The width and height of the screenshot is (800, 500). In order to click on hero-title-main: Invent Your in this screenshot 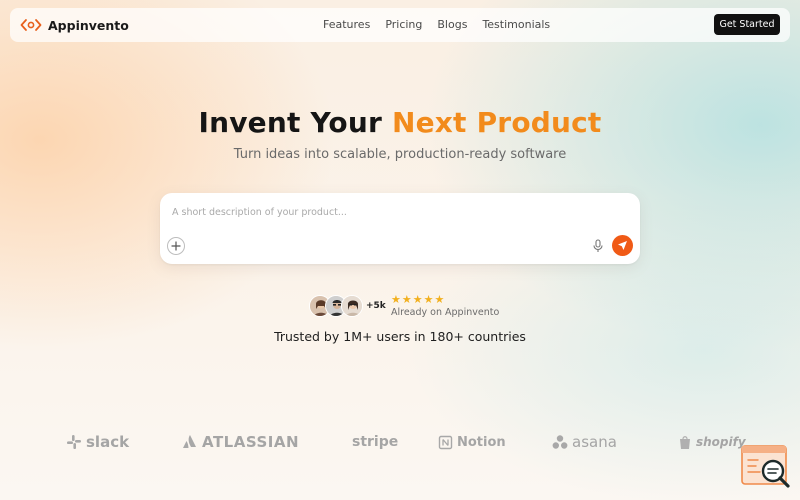, I will do `click(290, 122)`.